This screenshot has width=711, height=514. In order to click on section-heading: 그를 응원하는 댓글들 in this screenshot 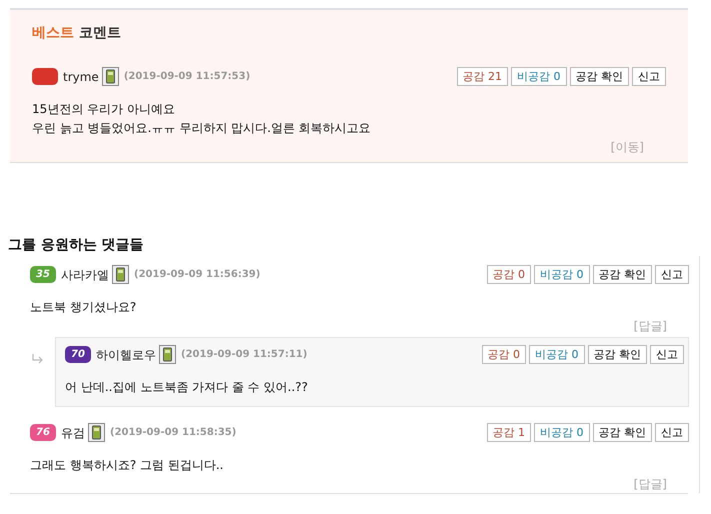, I will do `click(76, 245)`.